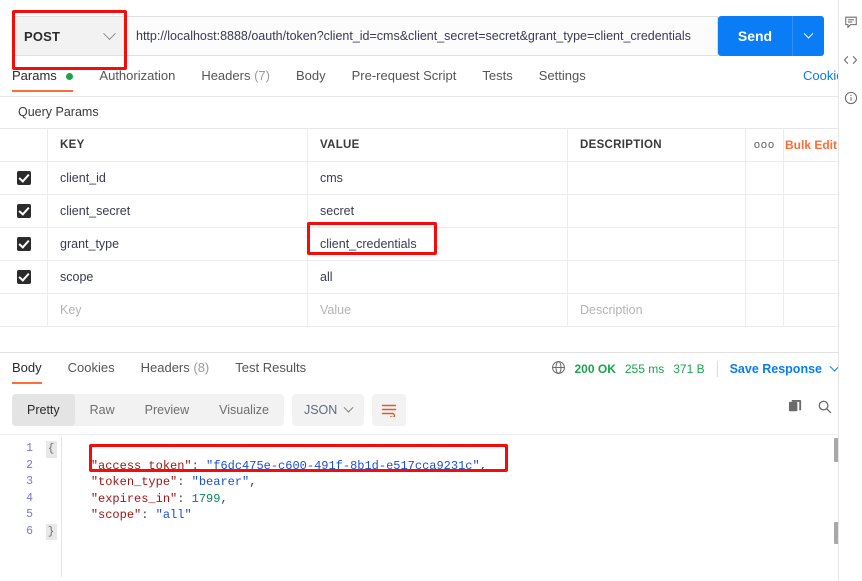 The height and width of the screenshot is (581, 862). Describe the element at coordinates (68, 36) in the screenshot. I see `http-method-dropdown: POST` at that location.